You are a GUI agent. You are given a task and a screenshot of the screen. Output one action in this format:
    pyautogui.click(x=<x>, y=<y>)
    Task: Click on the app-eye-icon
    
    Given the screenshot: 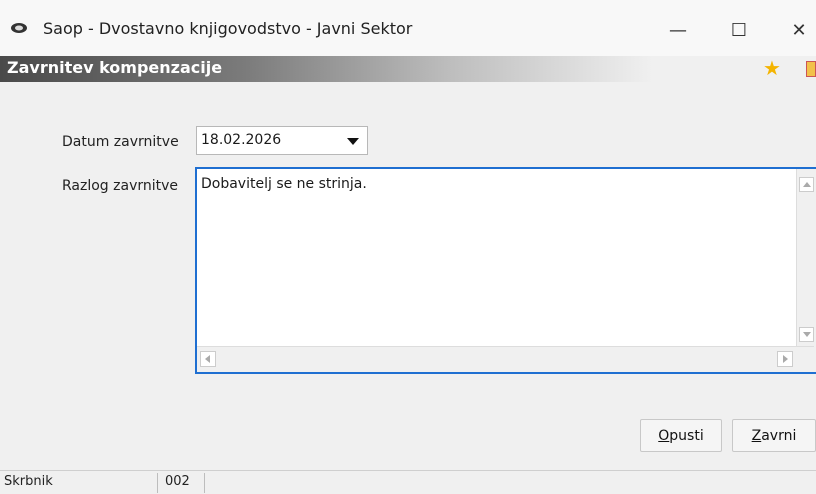 What is the action you would take?
    pyautogui.click(x=19, y=28)
    